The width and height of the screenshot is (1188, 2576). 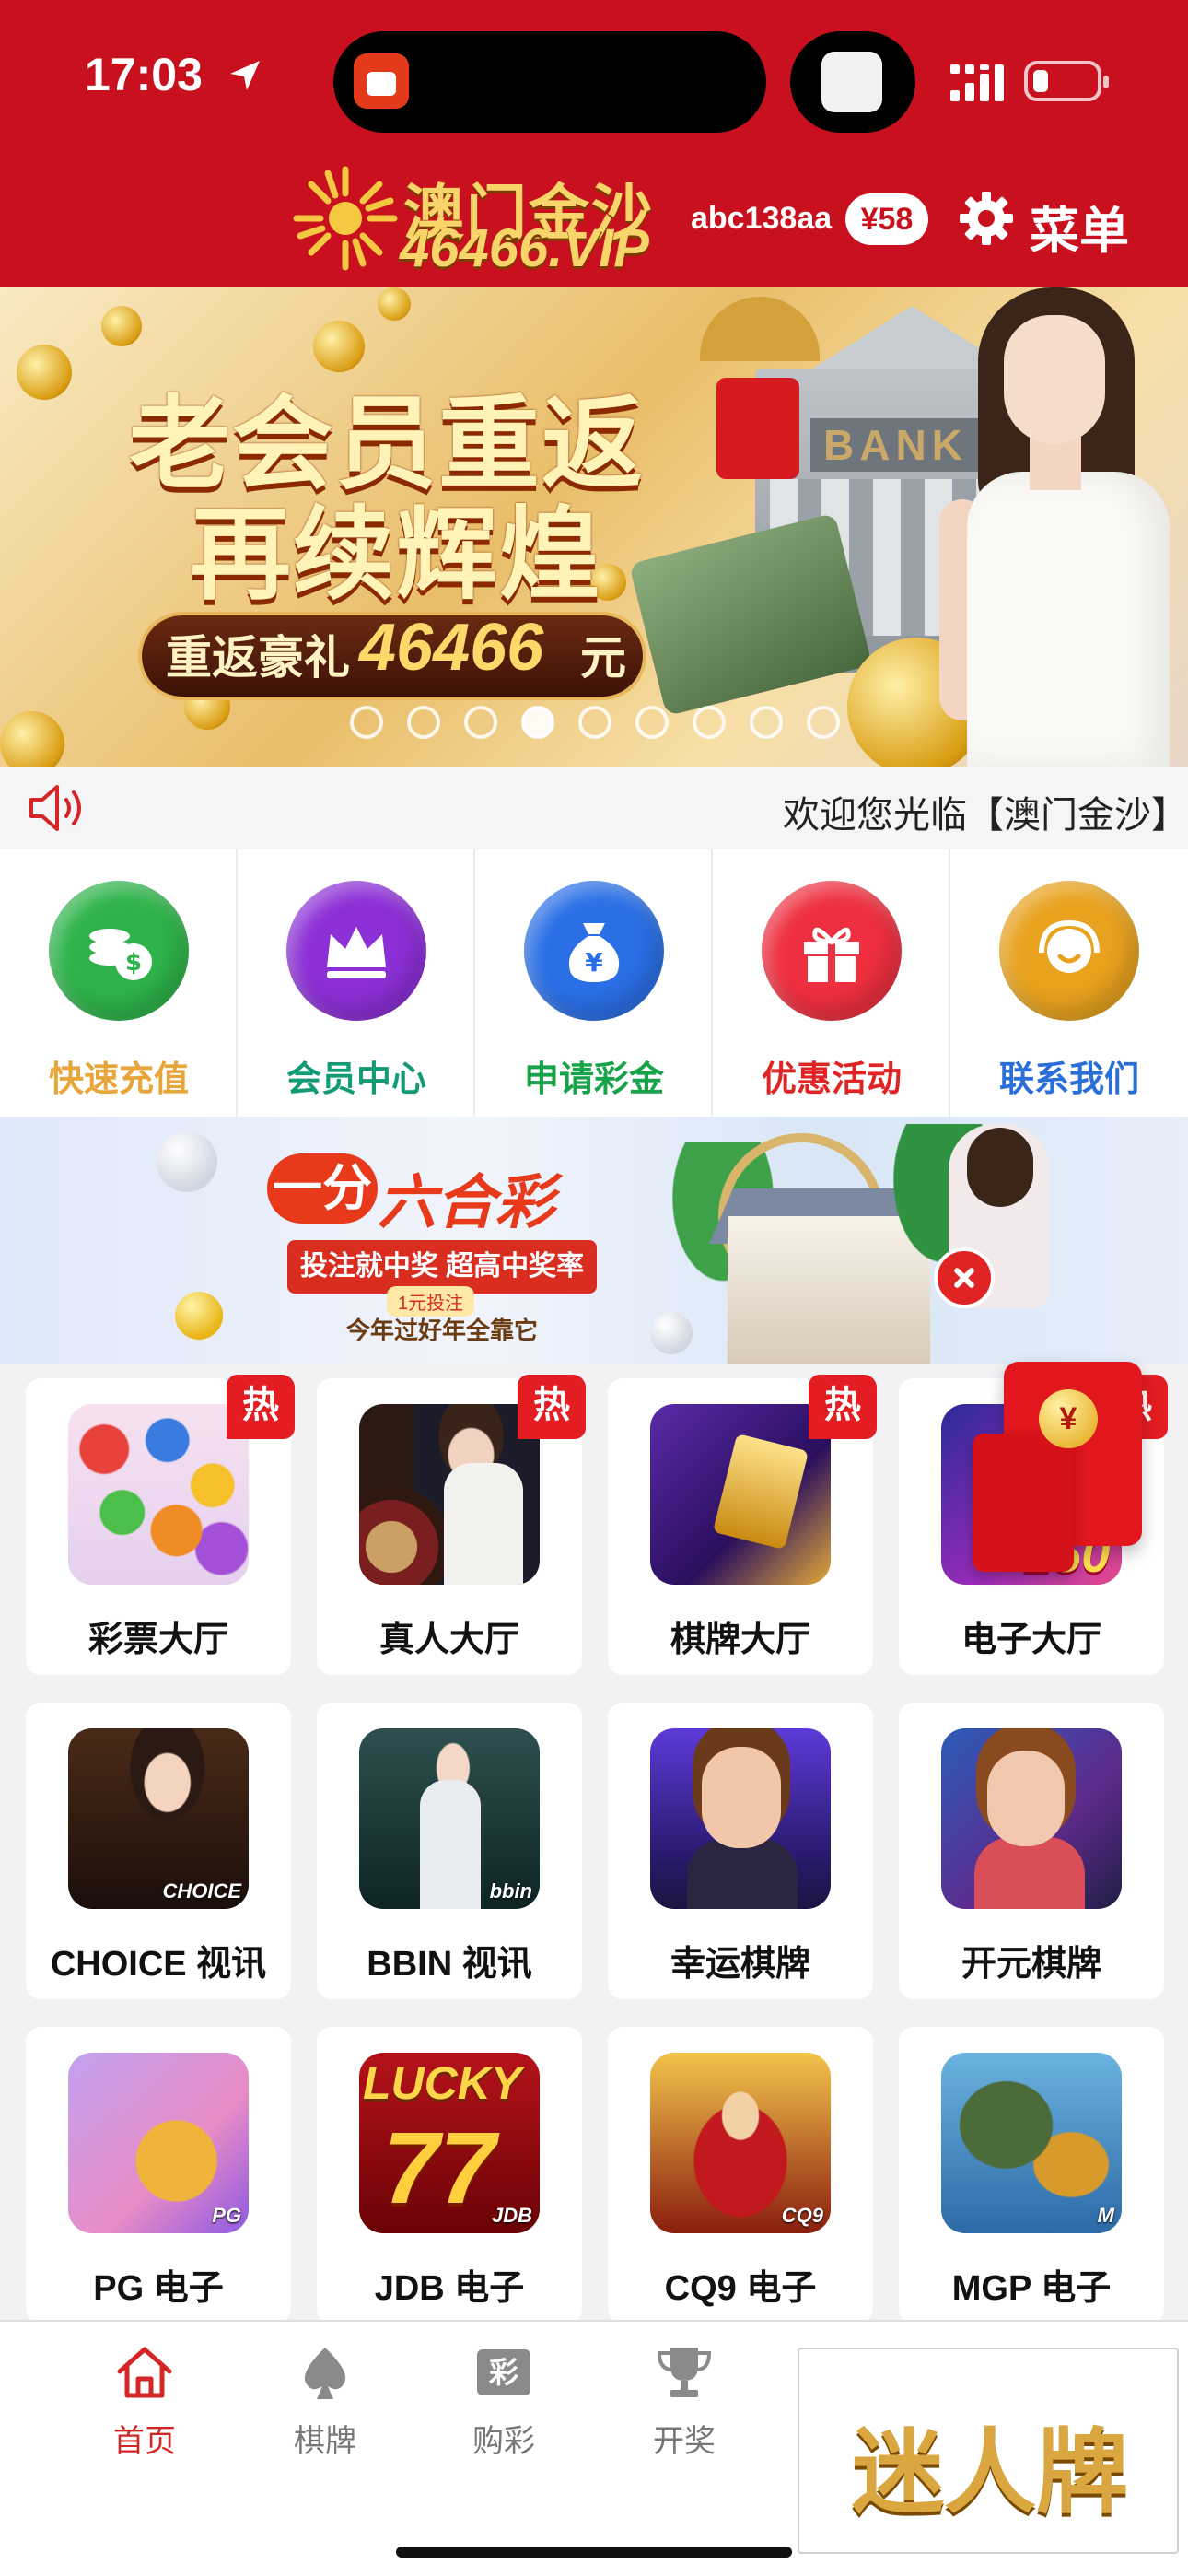 I want to click on jdb-art-title: LUCKY, so click(x=442, y=2083).